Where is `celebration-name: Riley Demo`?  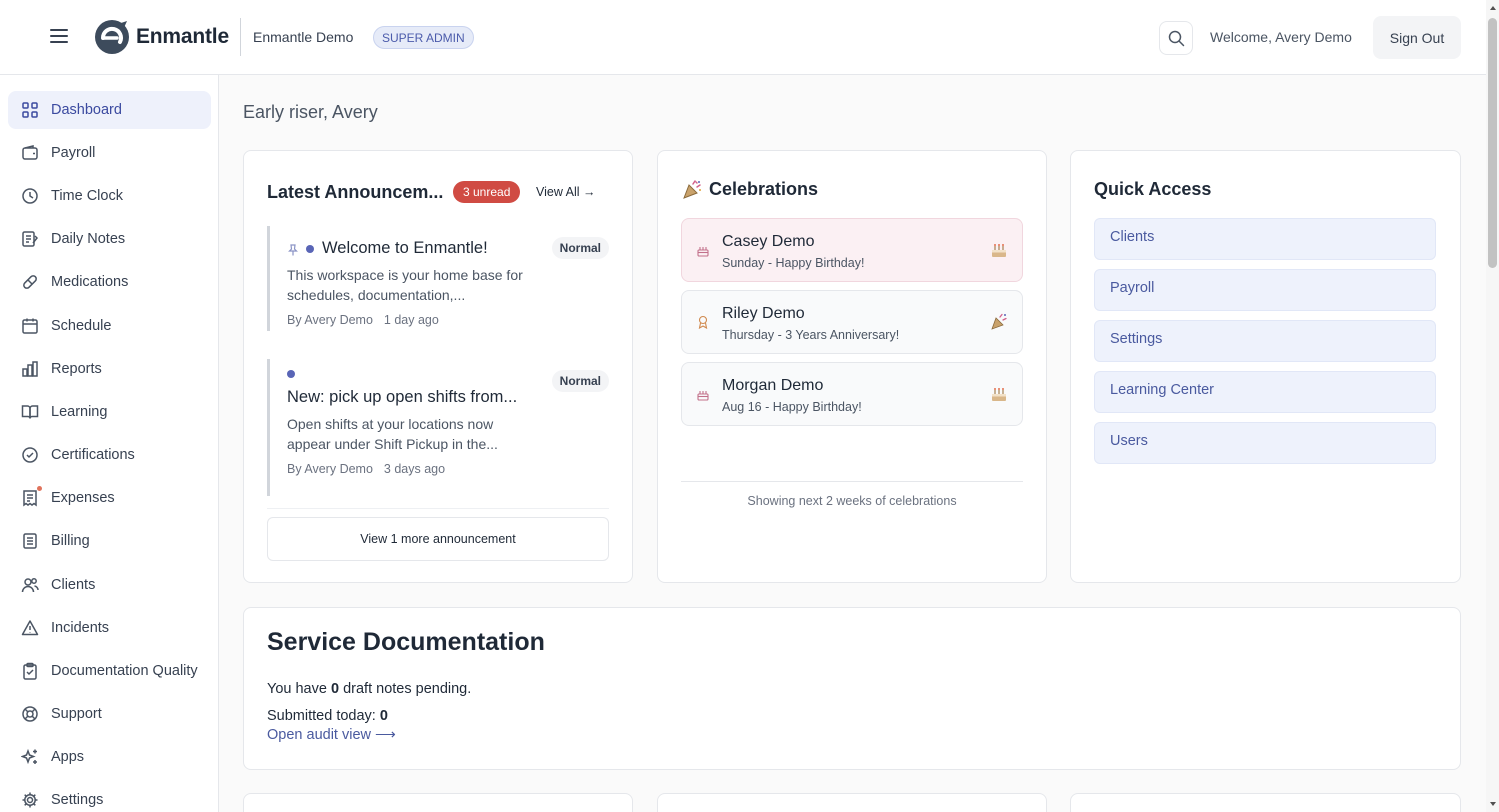 celebration-name: Riley Demo is located at coordinates (763, 313).